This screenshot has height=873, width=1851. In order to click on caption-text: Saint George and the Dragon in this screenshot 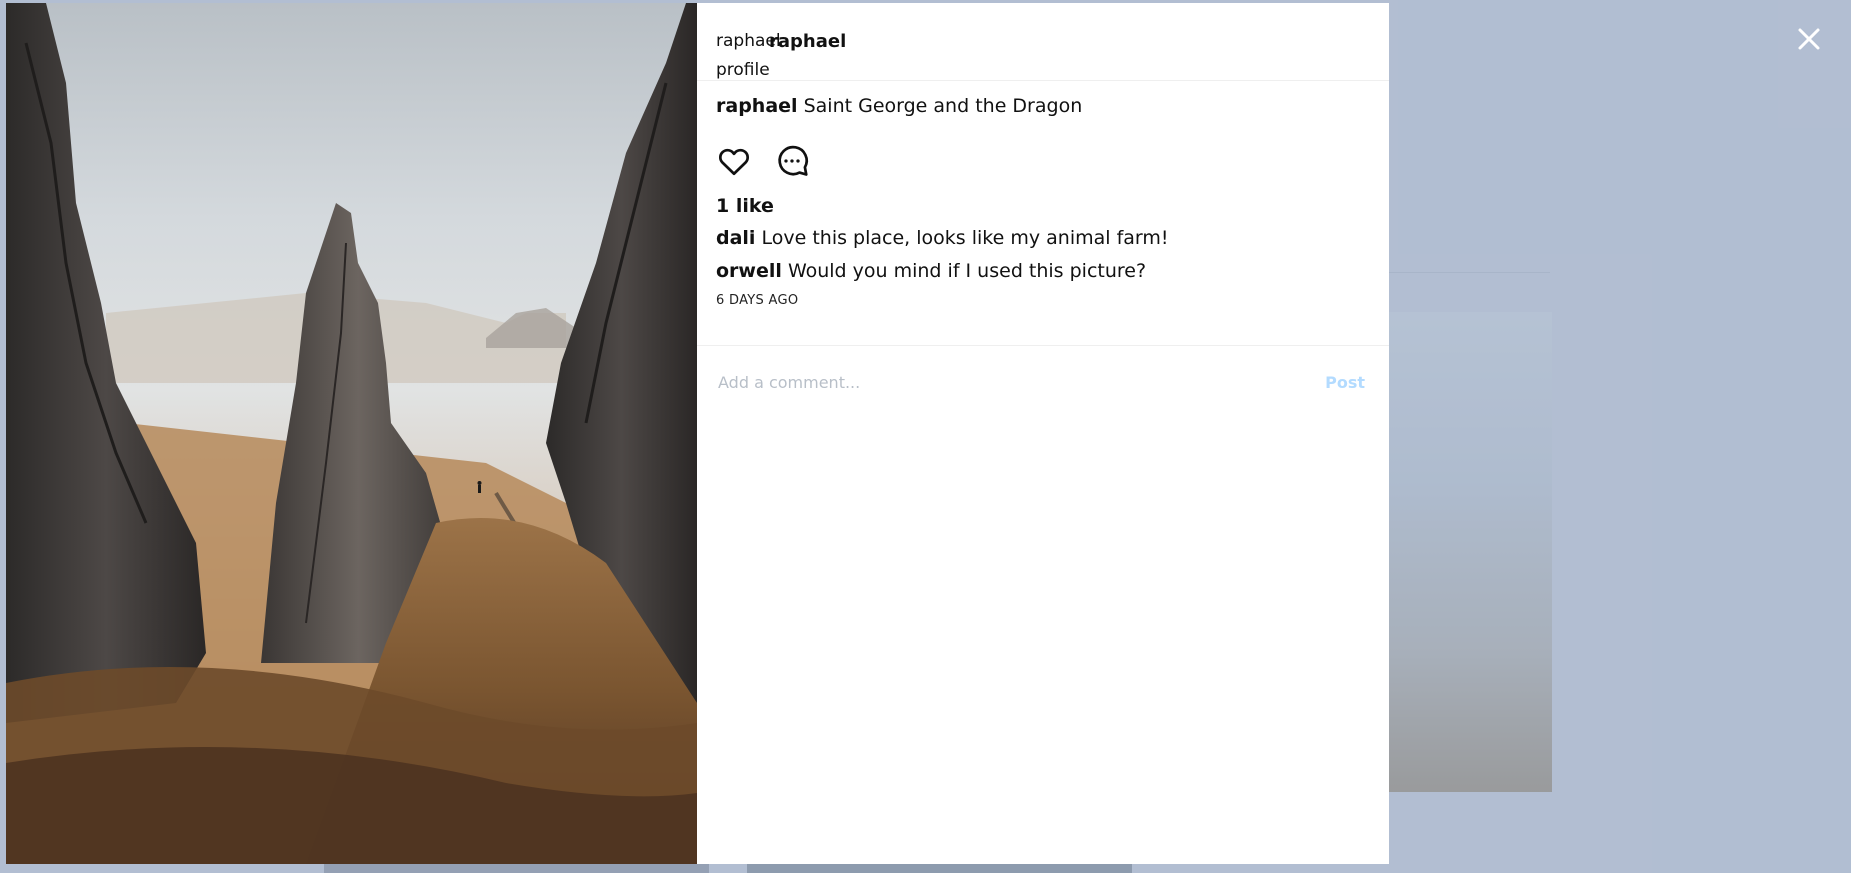, I will do `click(943, 106)`.